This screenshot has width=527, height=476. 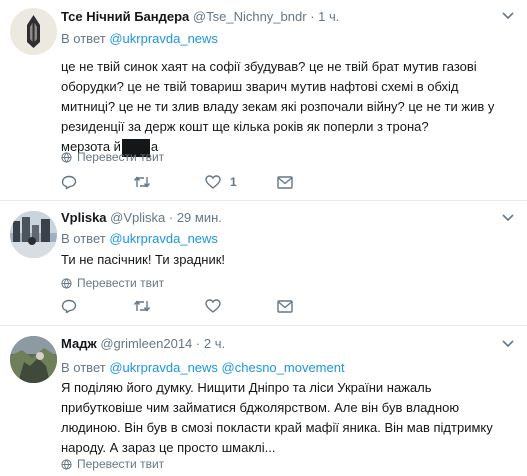 I want to click on tweet-actions, so click(x=205, y=306).